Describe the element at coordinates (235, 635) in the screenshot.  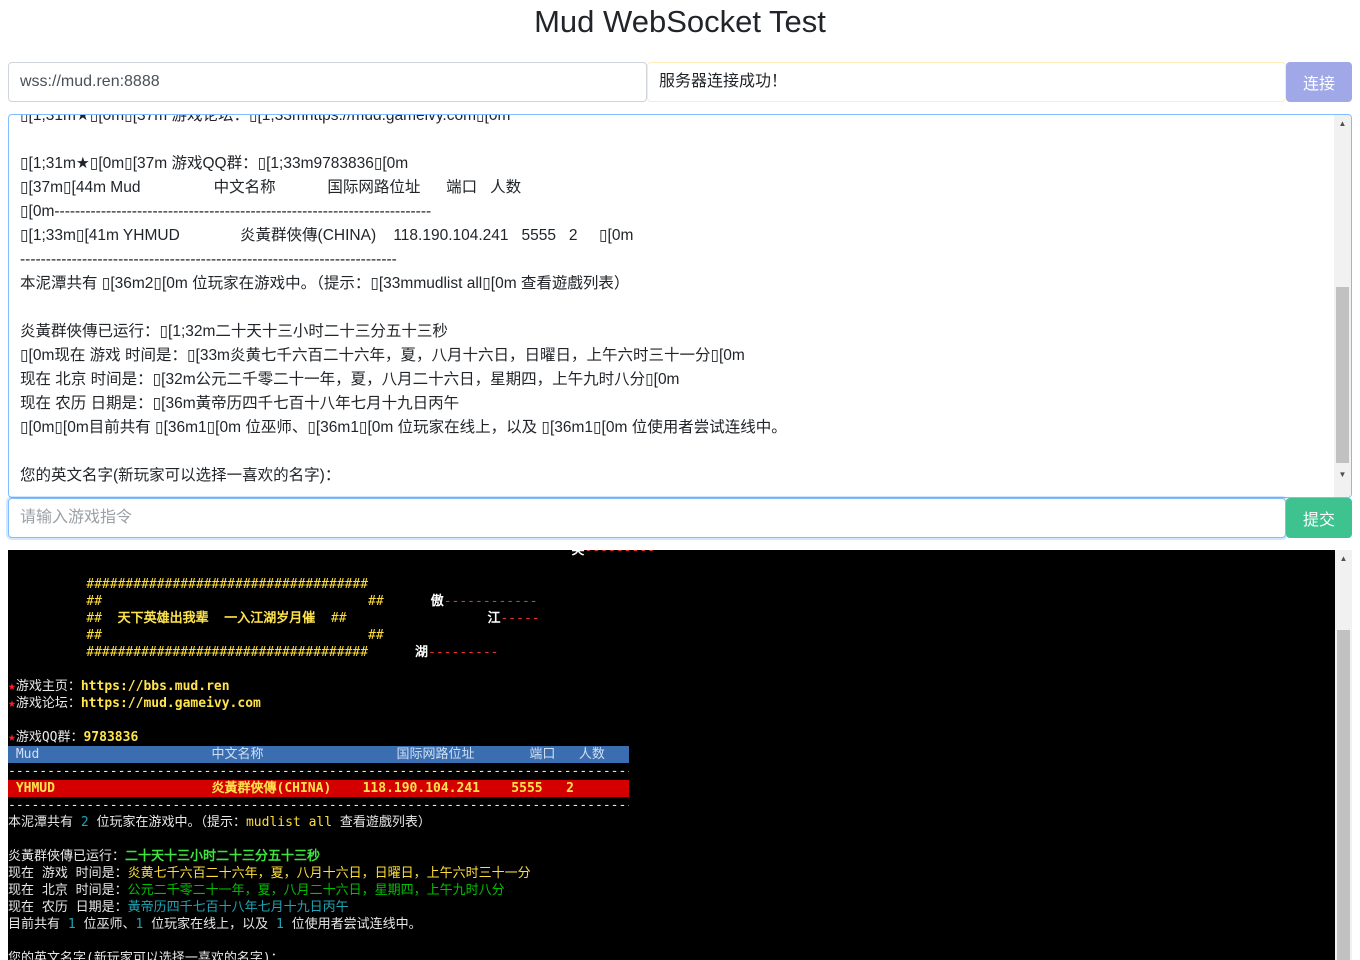
I see `terminal-line: ## ##` at that location.